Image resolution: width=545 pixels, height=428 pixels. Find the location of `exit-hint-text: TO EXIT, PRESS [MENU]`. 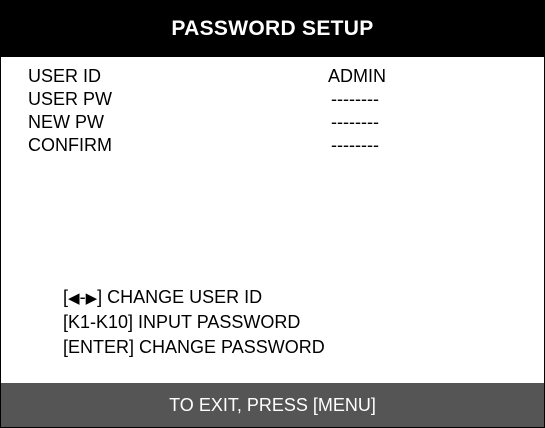

exit-hint-text: TO EXIT, PRESS [MENU] is located at coordinates (272, 404).